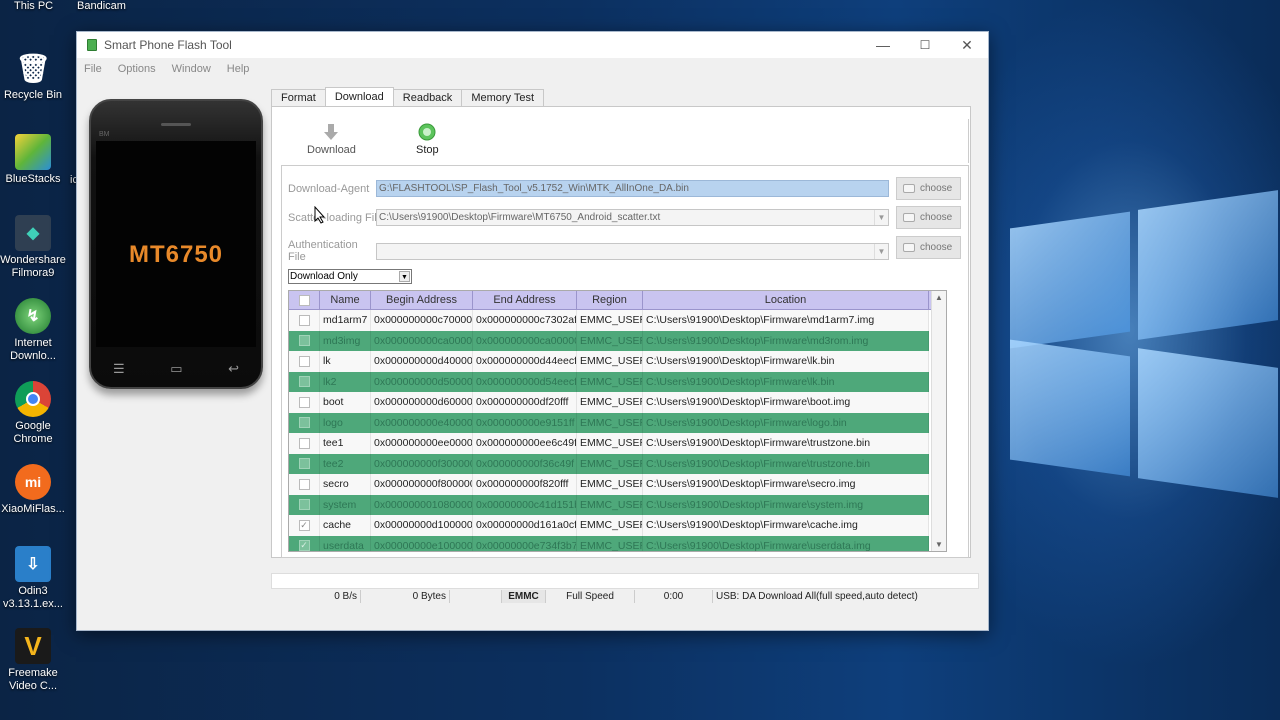 The width and height of the screenshot is (1280, 720). I want to click on close-button: ✕, so click(967, 45).